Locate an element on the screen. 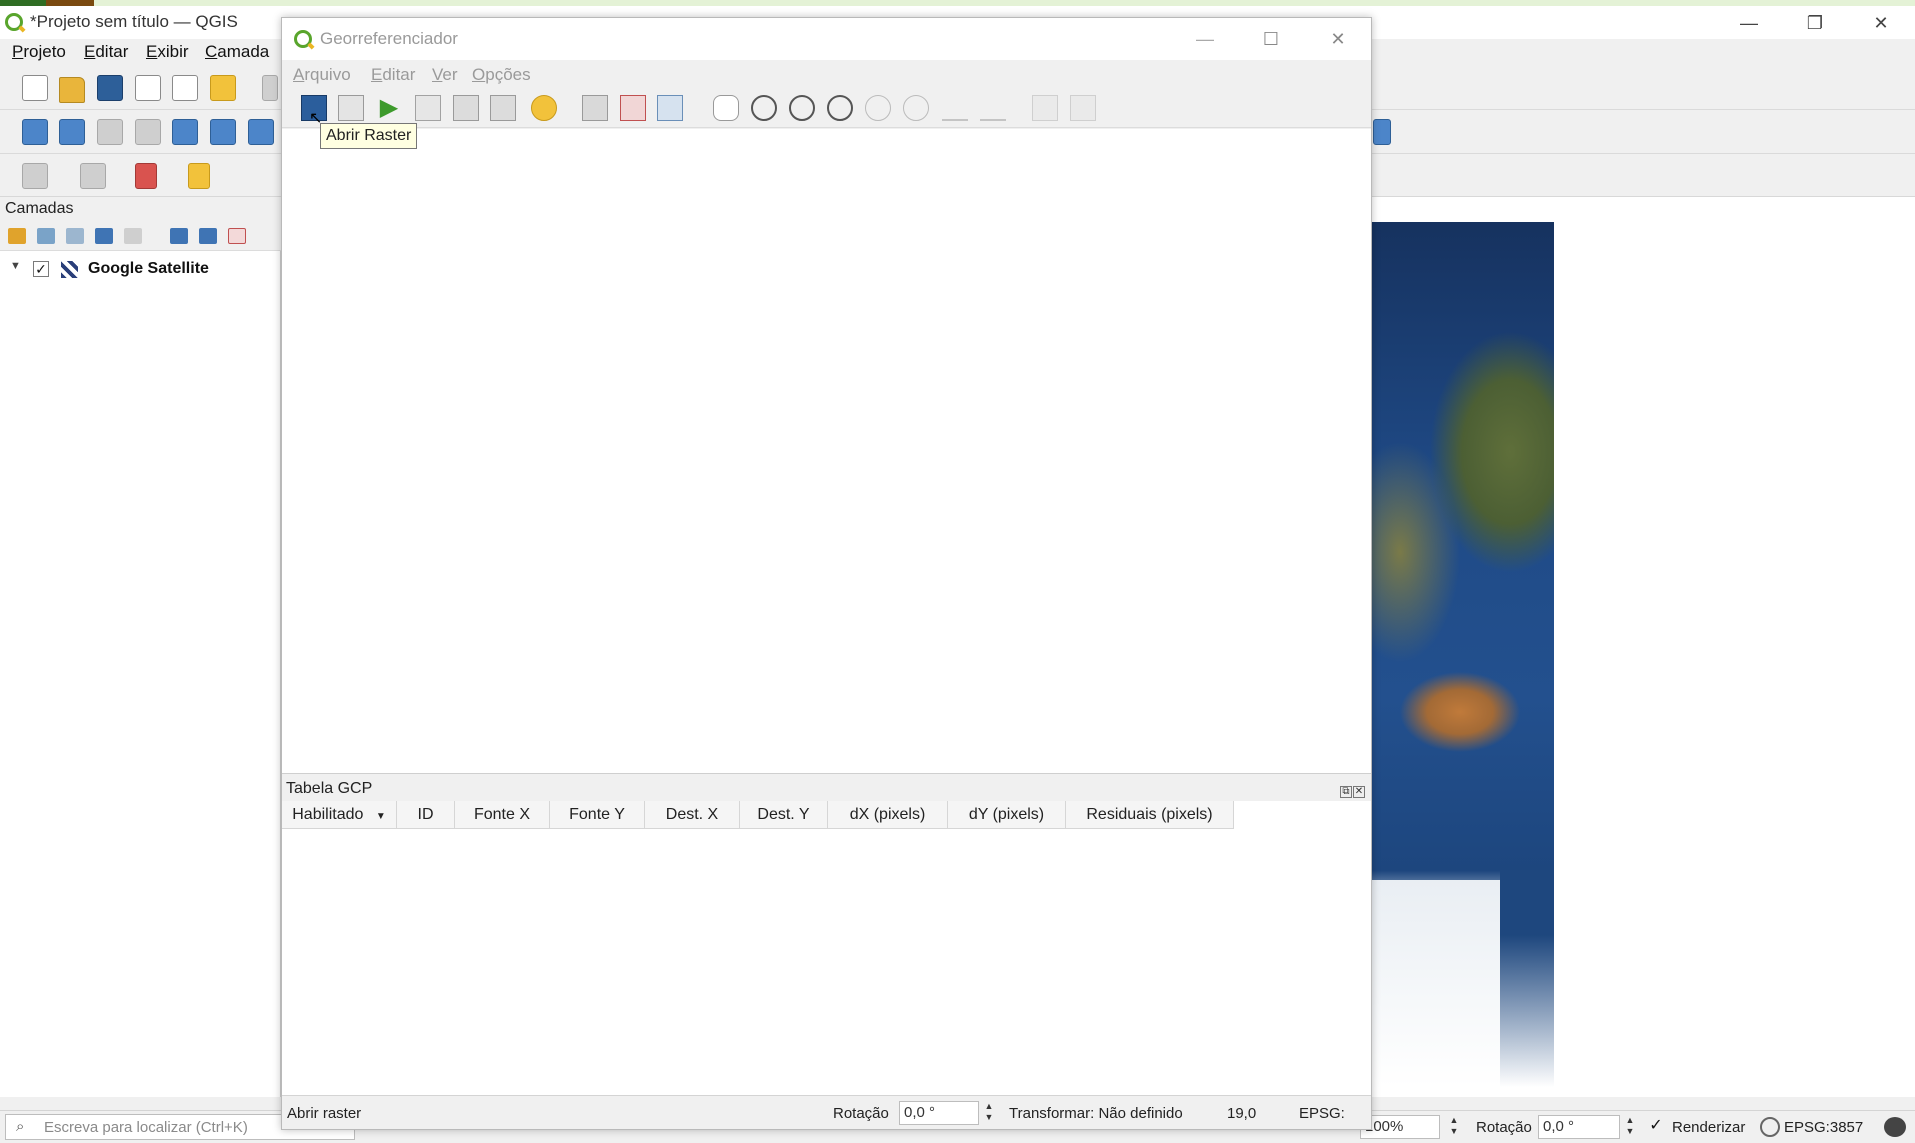  layers-header: Camadas is located at coordinates (140, 209).